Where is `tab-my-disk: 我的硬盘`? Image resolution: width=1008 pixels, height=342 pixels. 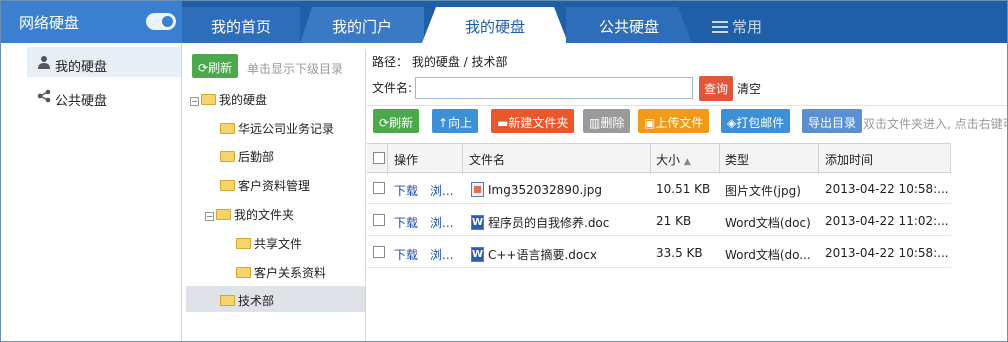
tab-my-disk: 我的硬盘 is located at coordinates (495, 25).